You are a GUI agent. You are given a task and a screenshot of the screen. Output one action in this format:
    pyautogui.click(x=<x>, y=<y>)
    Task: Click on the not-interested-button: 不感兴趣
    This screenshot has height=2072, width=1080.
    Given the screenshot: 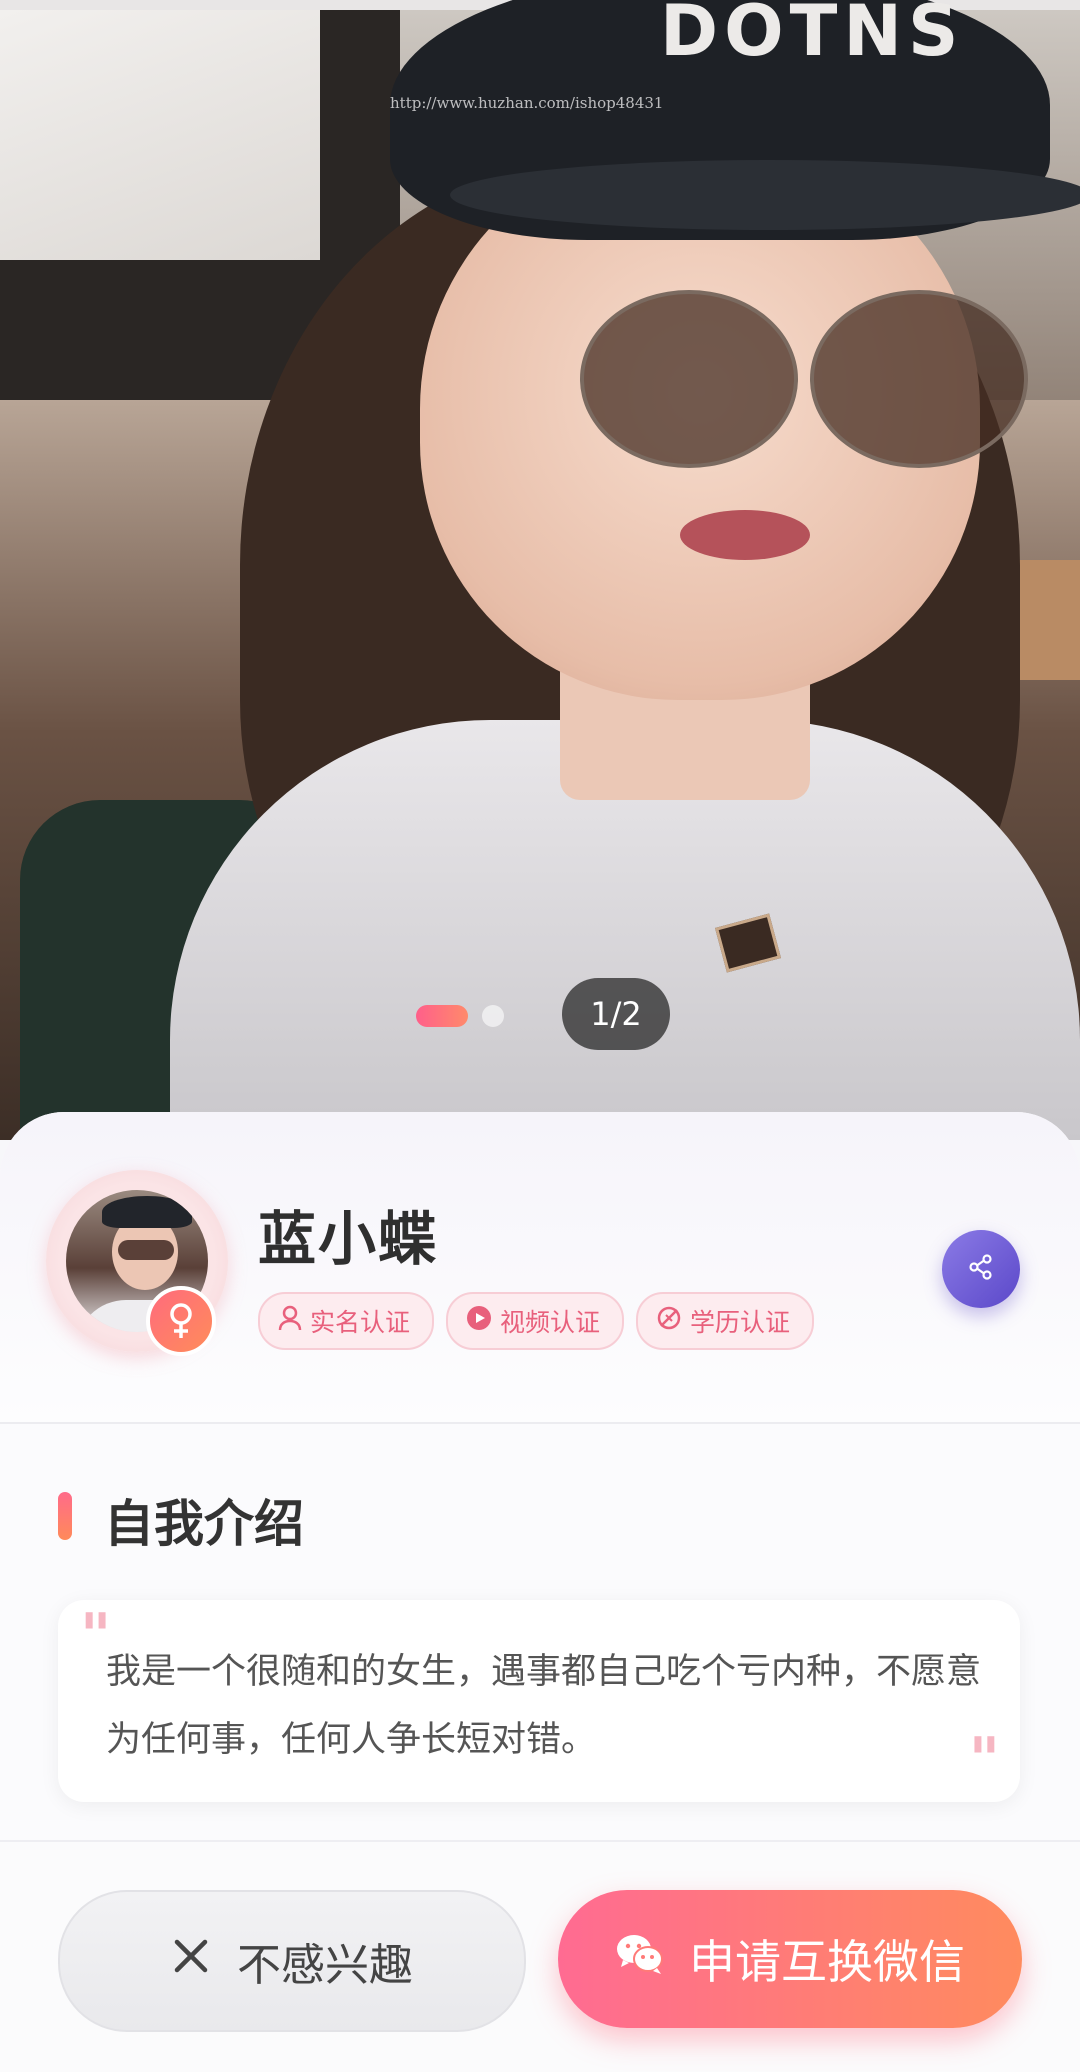 What is the action you would take?
    pyautogui.click(x=292, y=1961)
    